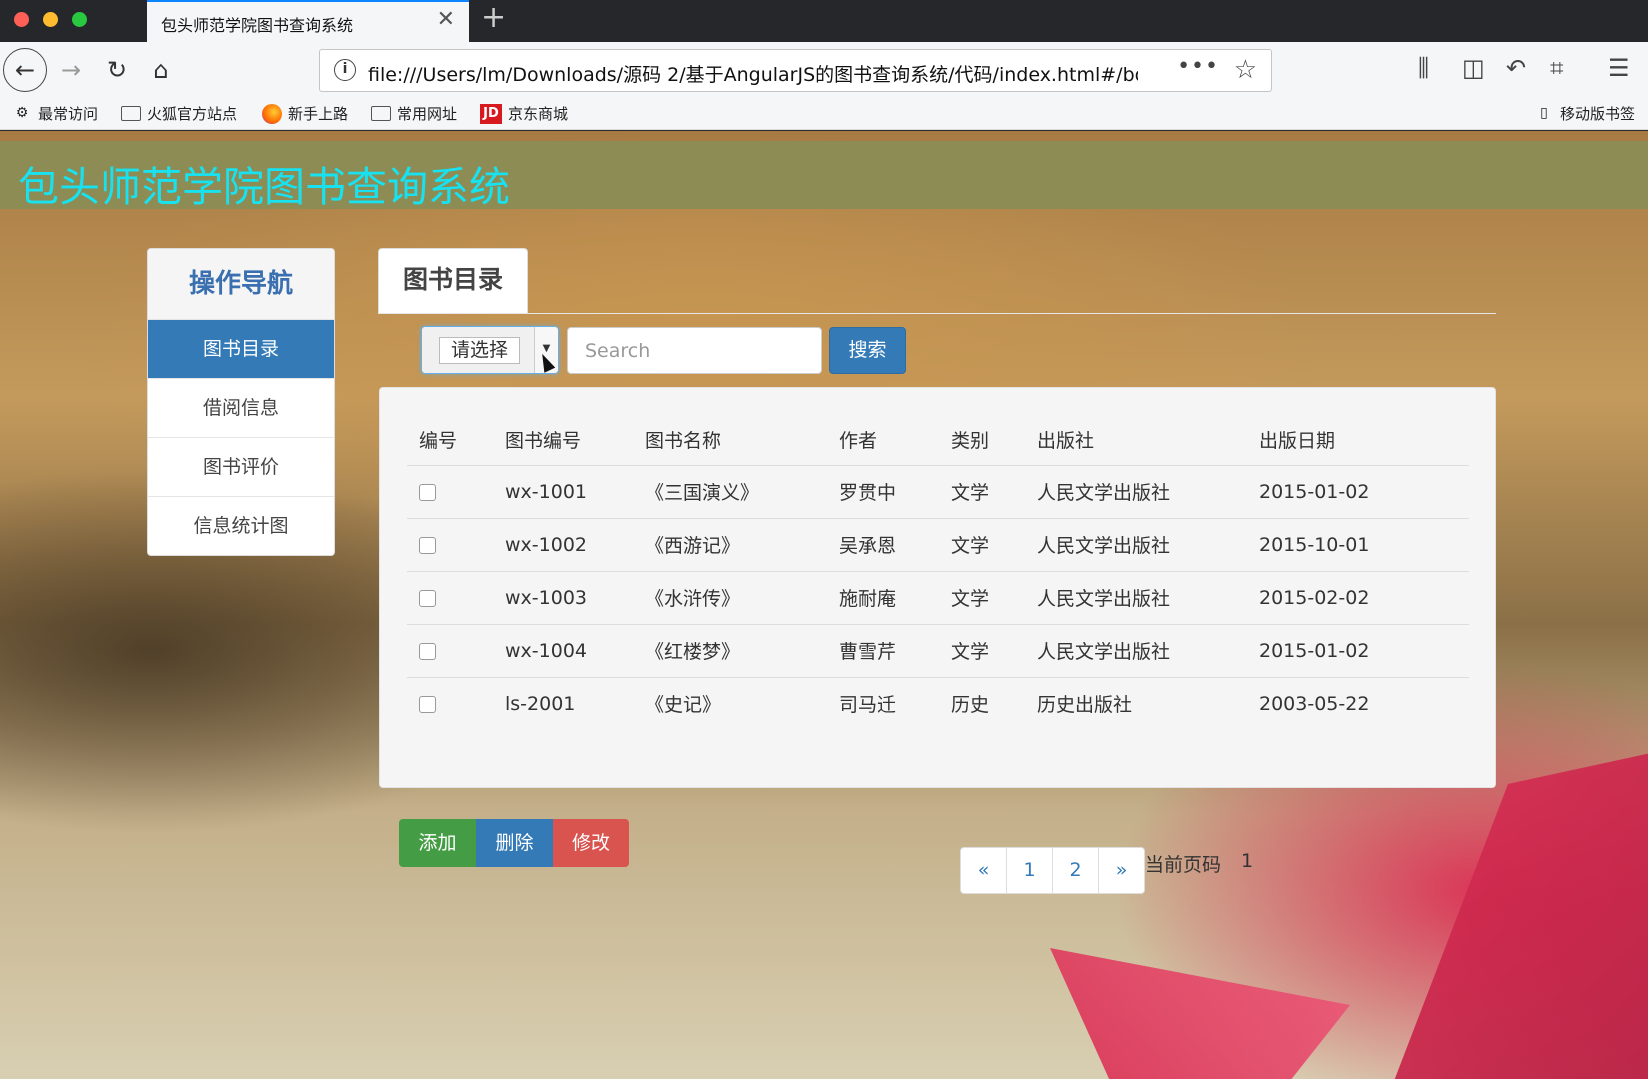 This screenshot has height=1079, width=1648. Describe the element at coordinates (117, 70) in the screenshot. I see `reload-icon: ↻` at that location.